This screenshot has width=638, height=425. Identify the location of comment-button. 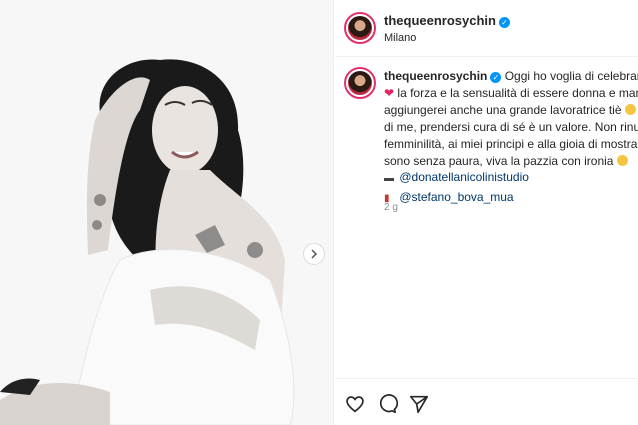
(387, 404).